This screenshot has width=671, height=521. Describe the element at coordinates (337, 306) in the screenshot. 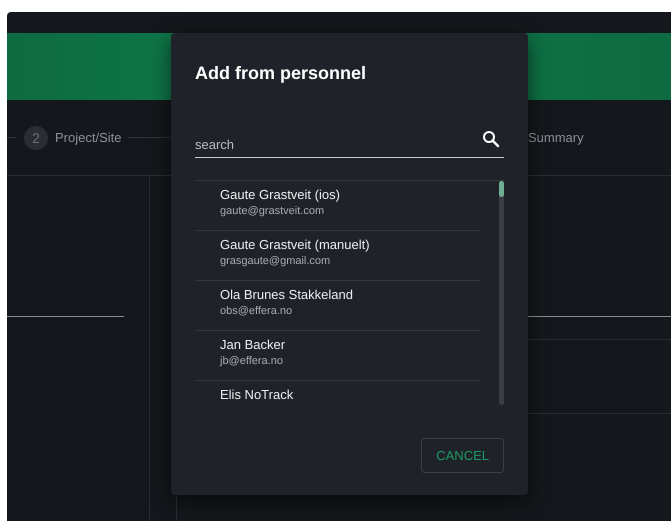

I see `person-item: Ola Brunes Stakkeland obs@effera.no` at that location.